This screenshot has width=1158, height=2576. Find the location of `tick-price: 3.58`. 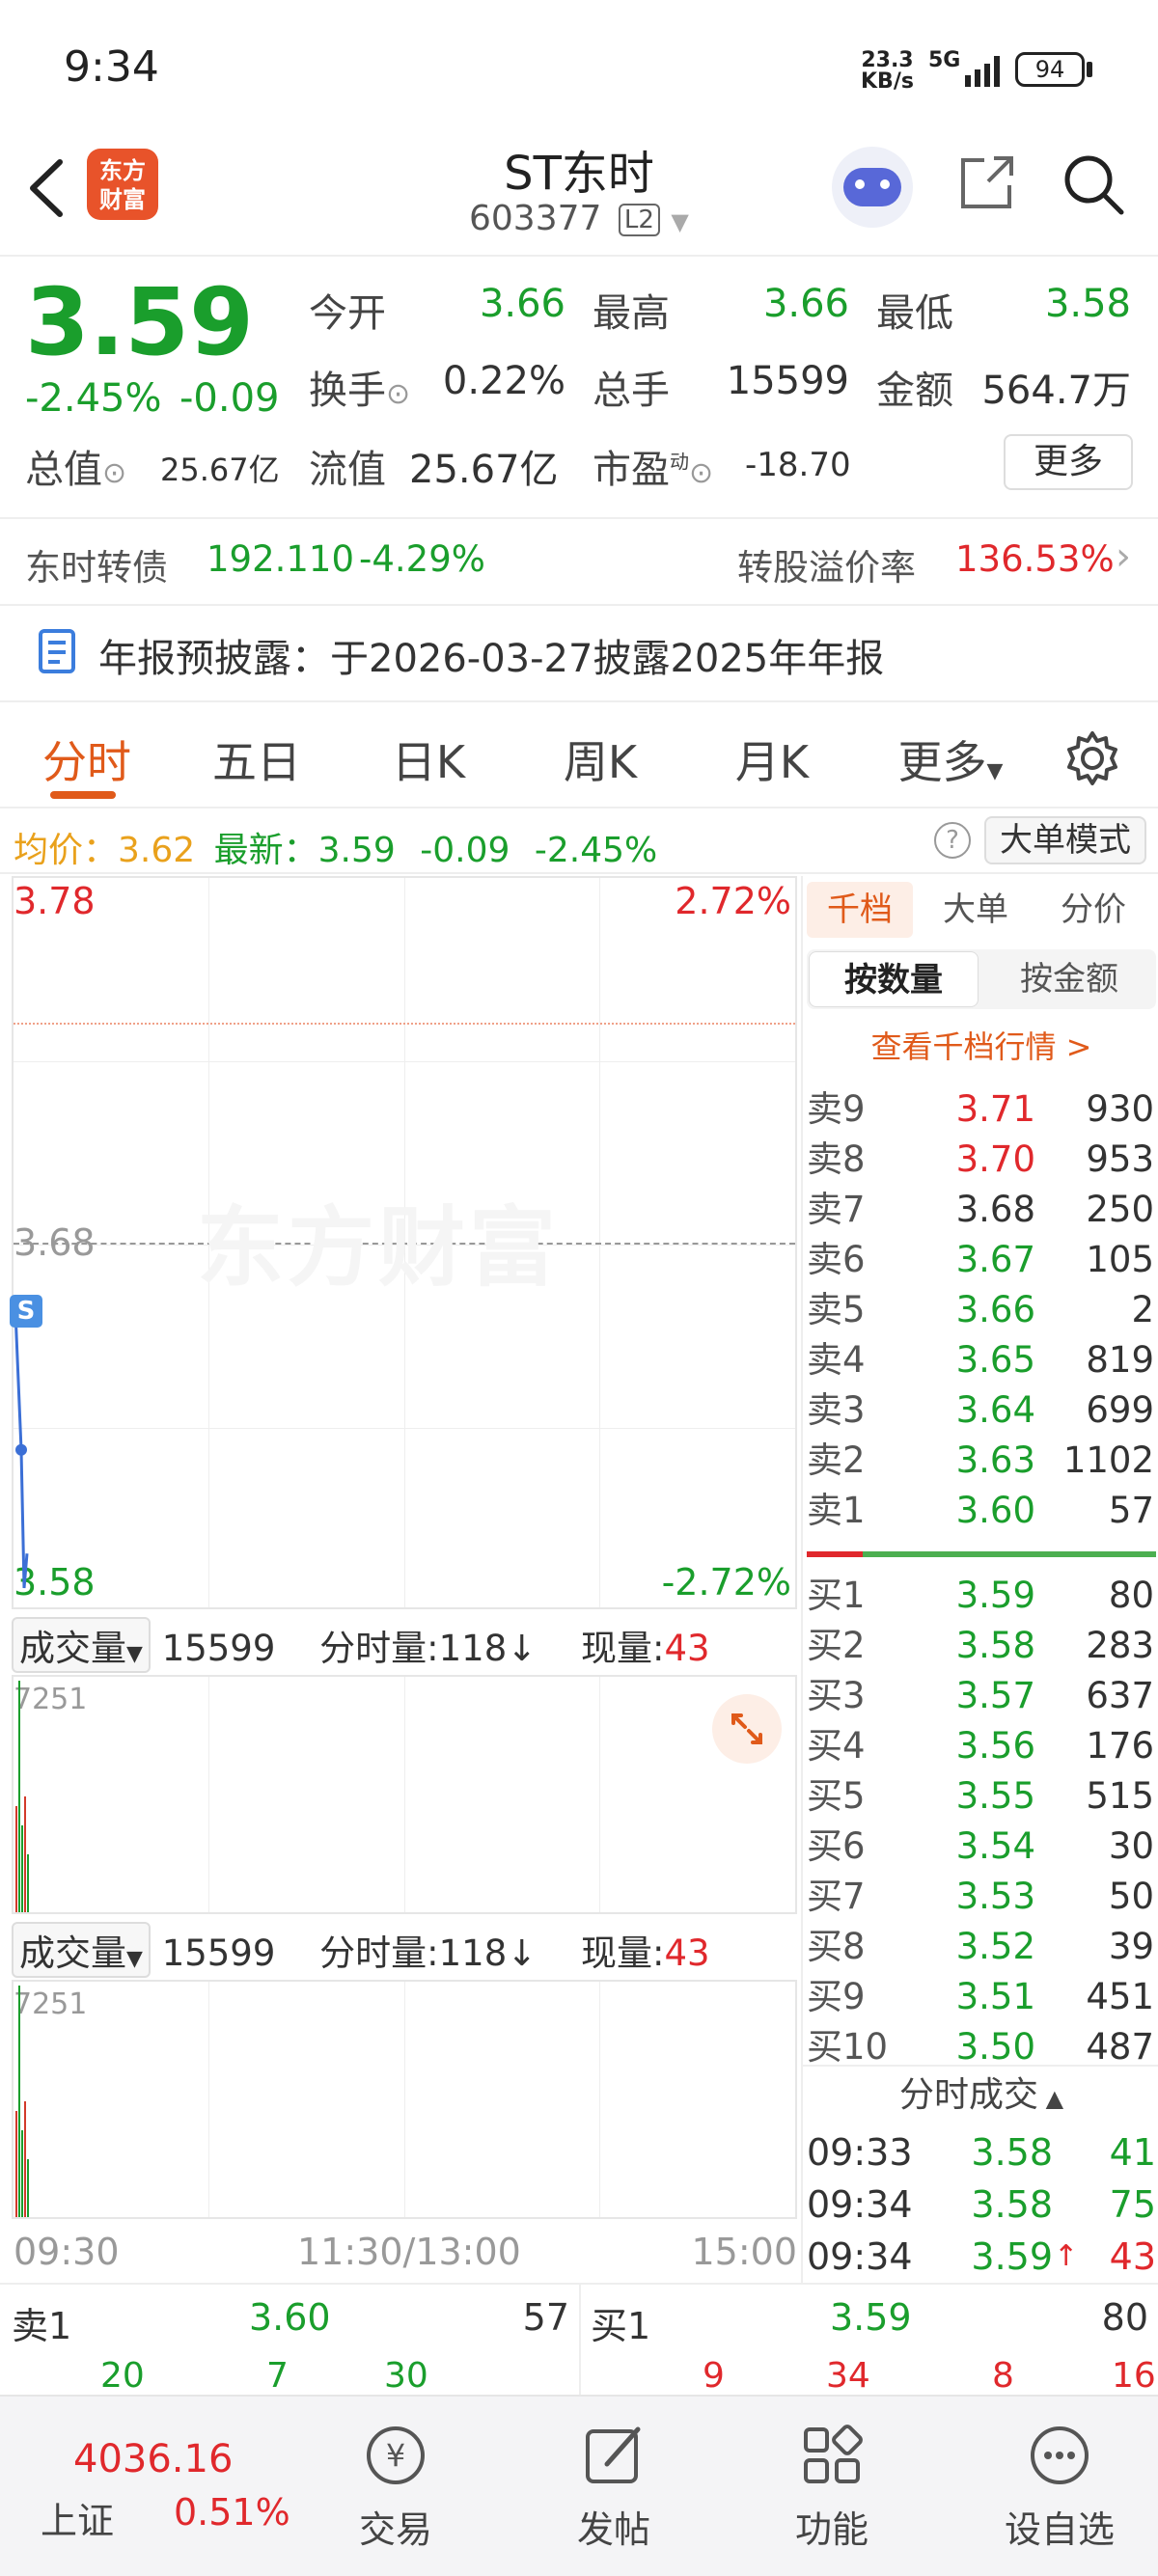

tick-price: 3.58 is located at coordinates (1012, 2204).